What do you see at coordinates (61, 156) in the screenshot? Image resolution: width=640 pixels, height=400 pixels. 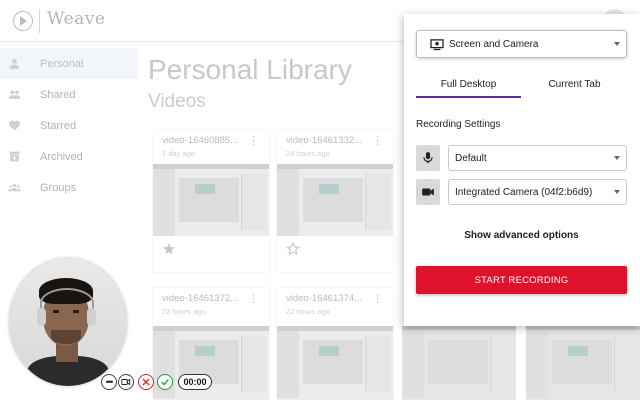 I see `sidebar-item-label: Archived` at bounding box center [61, 156].